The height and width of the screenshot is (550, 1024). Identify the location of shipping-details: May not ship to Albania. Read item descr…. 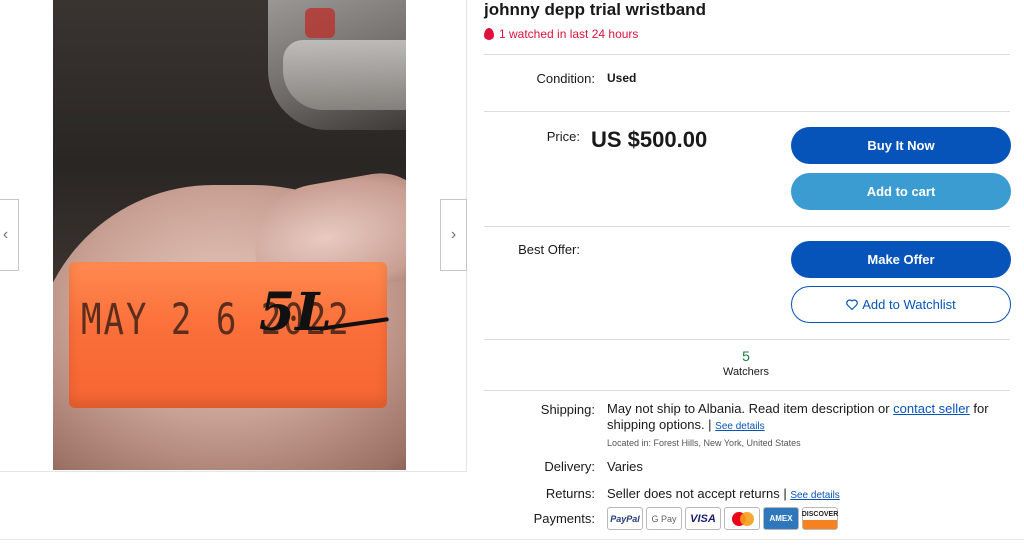
(809, 418).